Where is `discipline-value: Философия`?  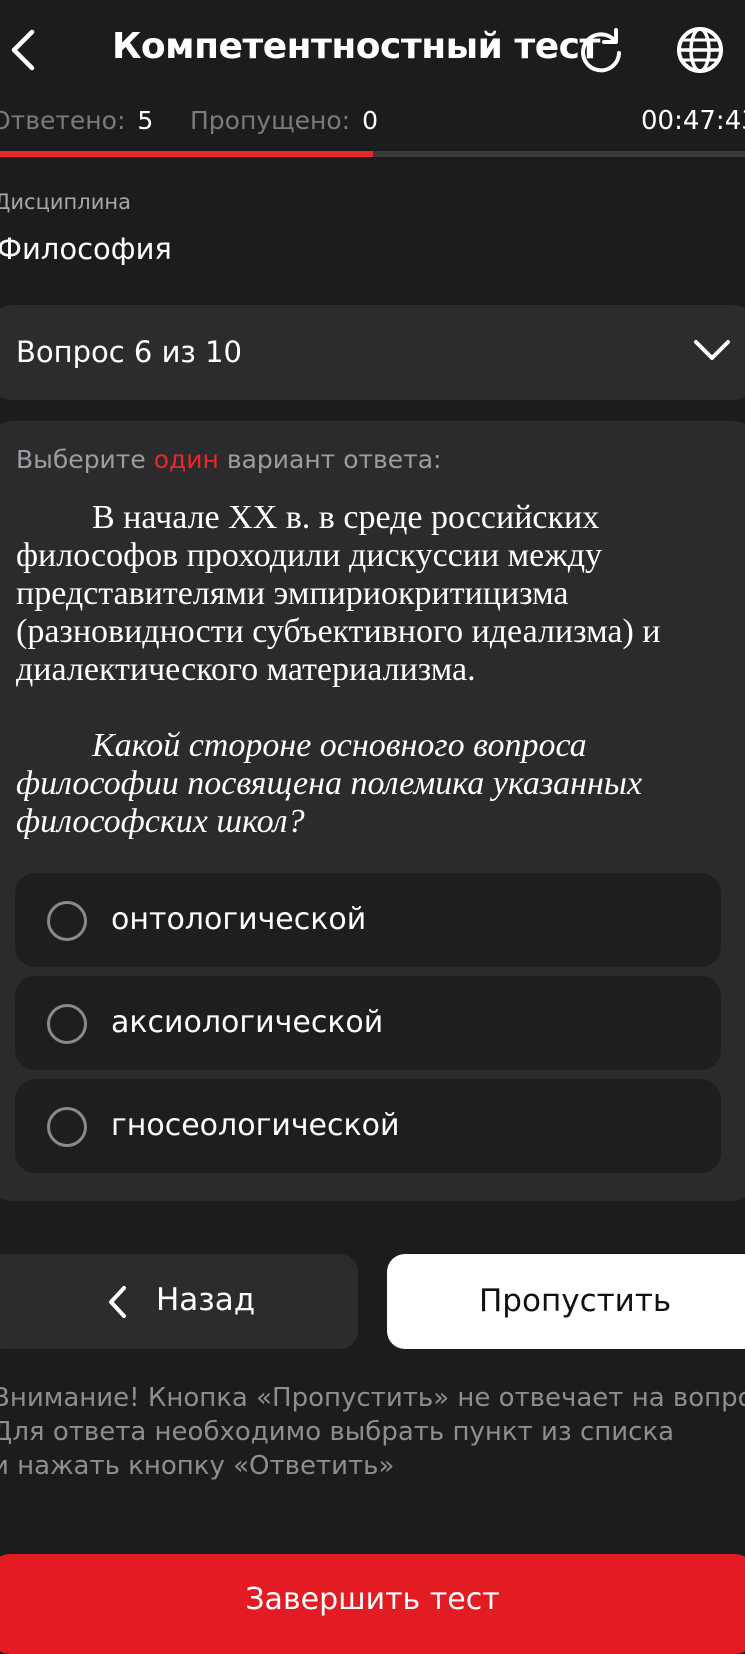
discipline-value: Философия is located at coordinates (86, 249).